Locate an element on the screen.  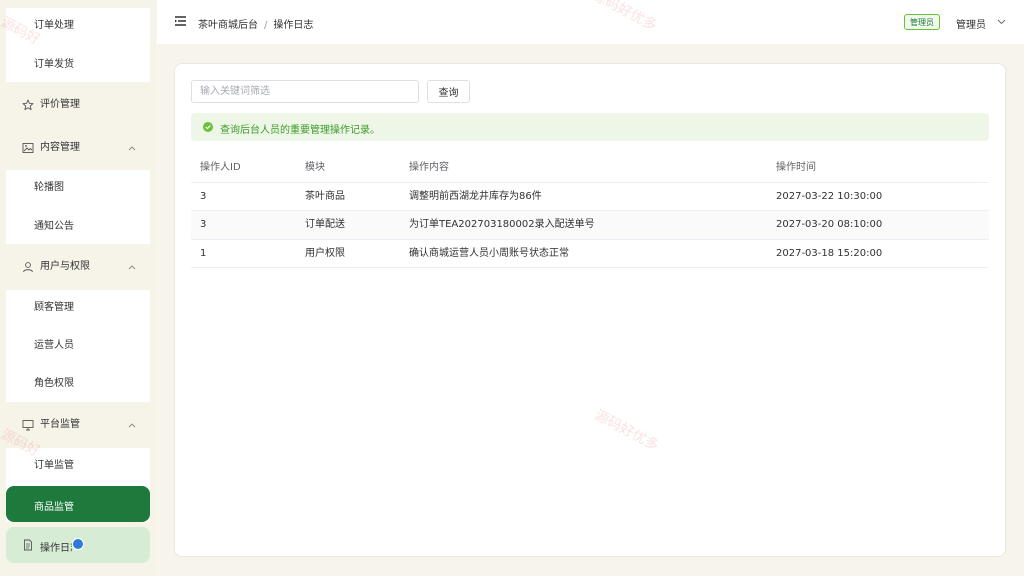
cell-content: 为订单TEA202703180002录入配送单号 is located at coordinates (502, 224).